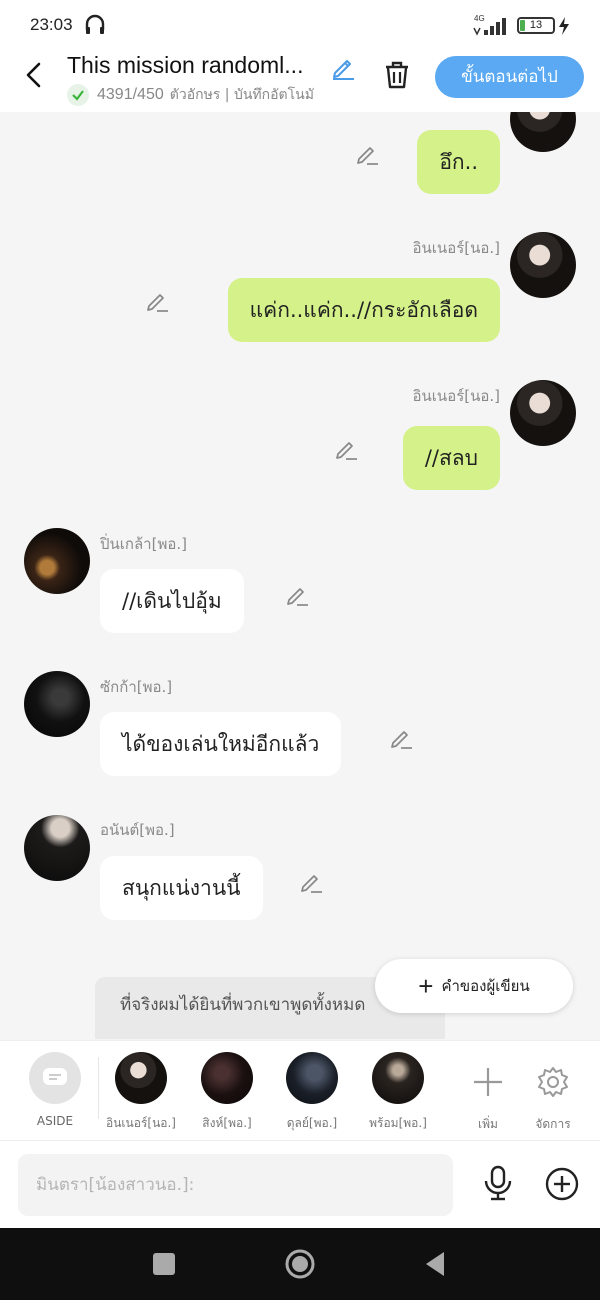  Describe the element at coordinates (51, 24) in the screenshot. I see `status-time: 23:03` at that location.